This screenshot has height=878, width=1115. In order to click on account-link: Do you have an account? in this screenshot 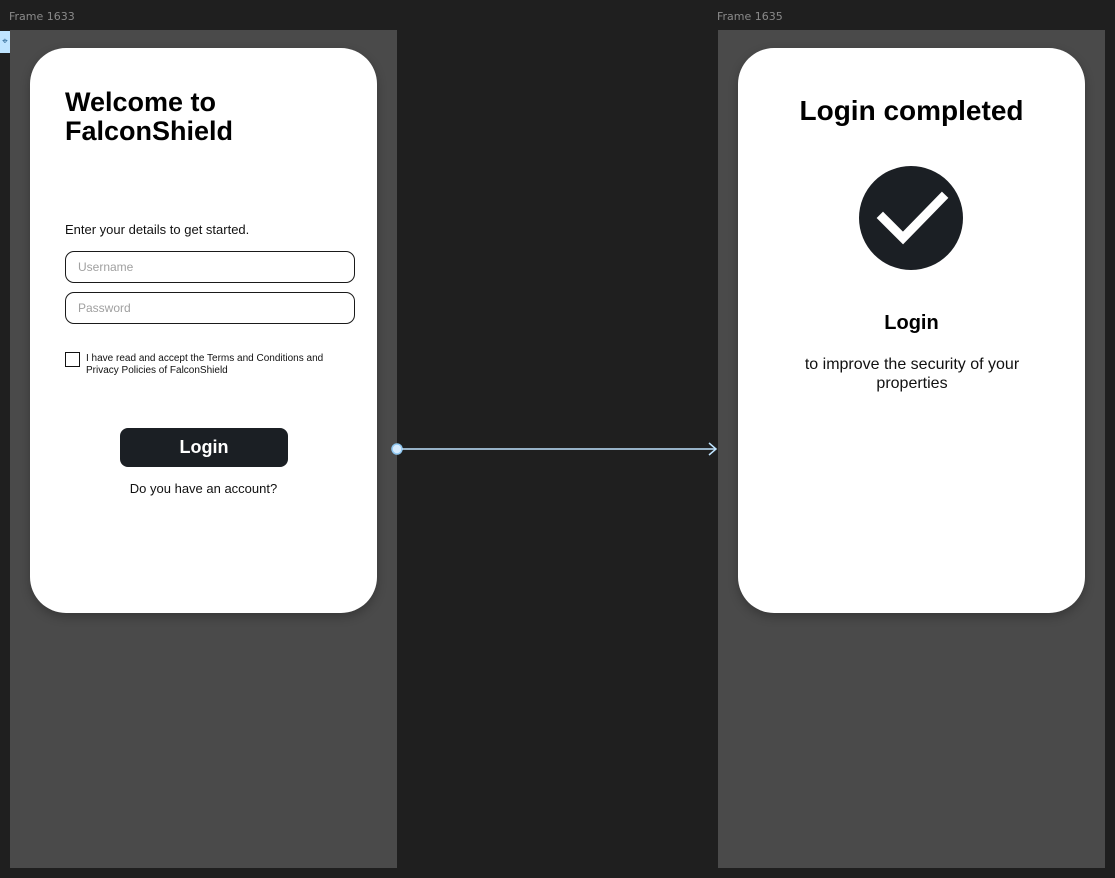, I will do `click(203, 488)`.